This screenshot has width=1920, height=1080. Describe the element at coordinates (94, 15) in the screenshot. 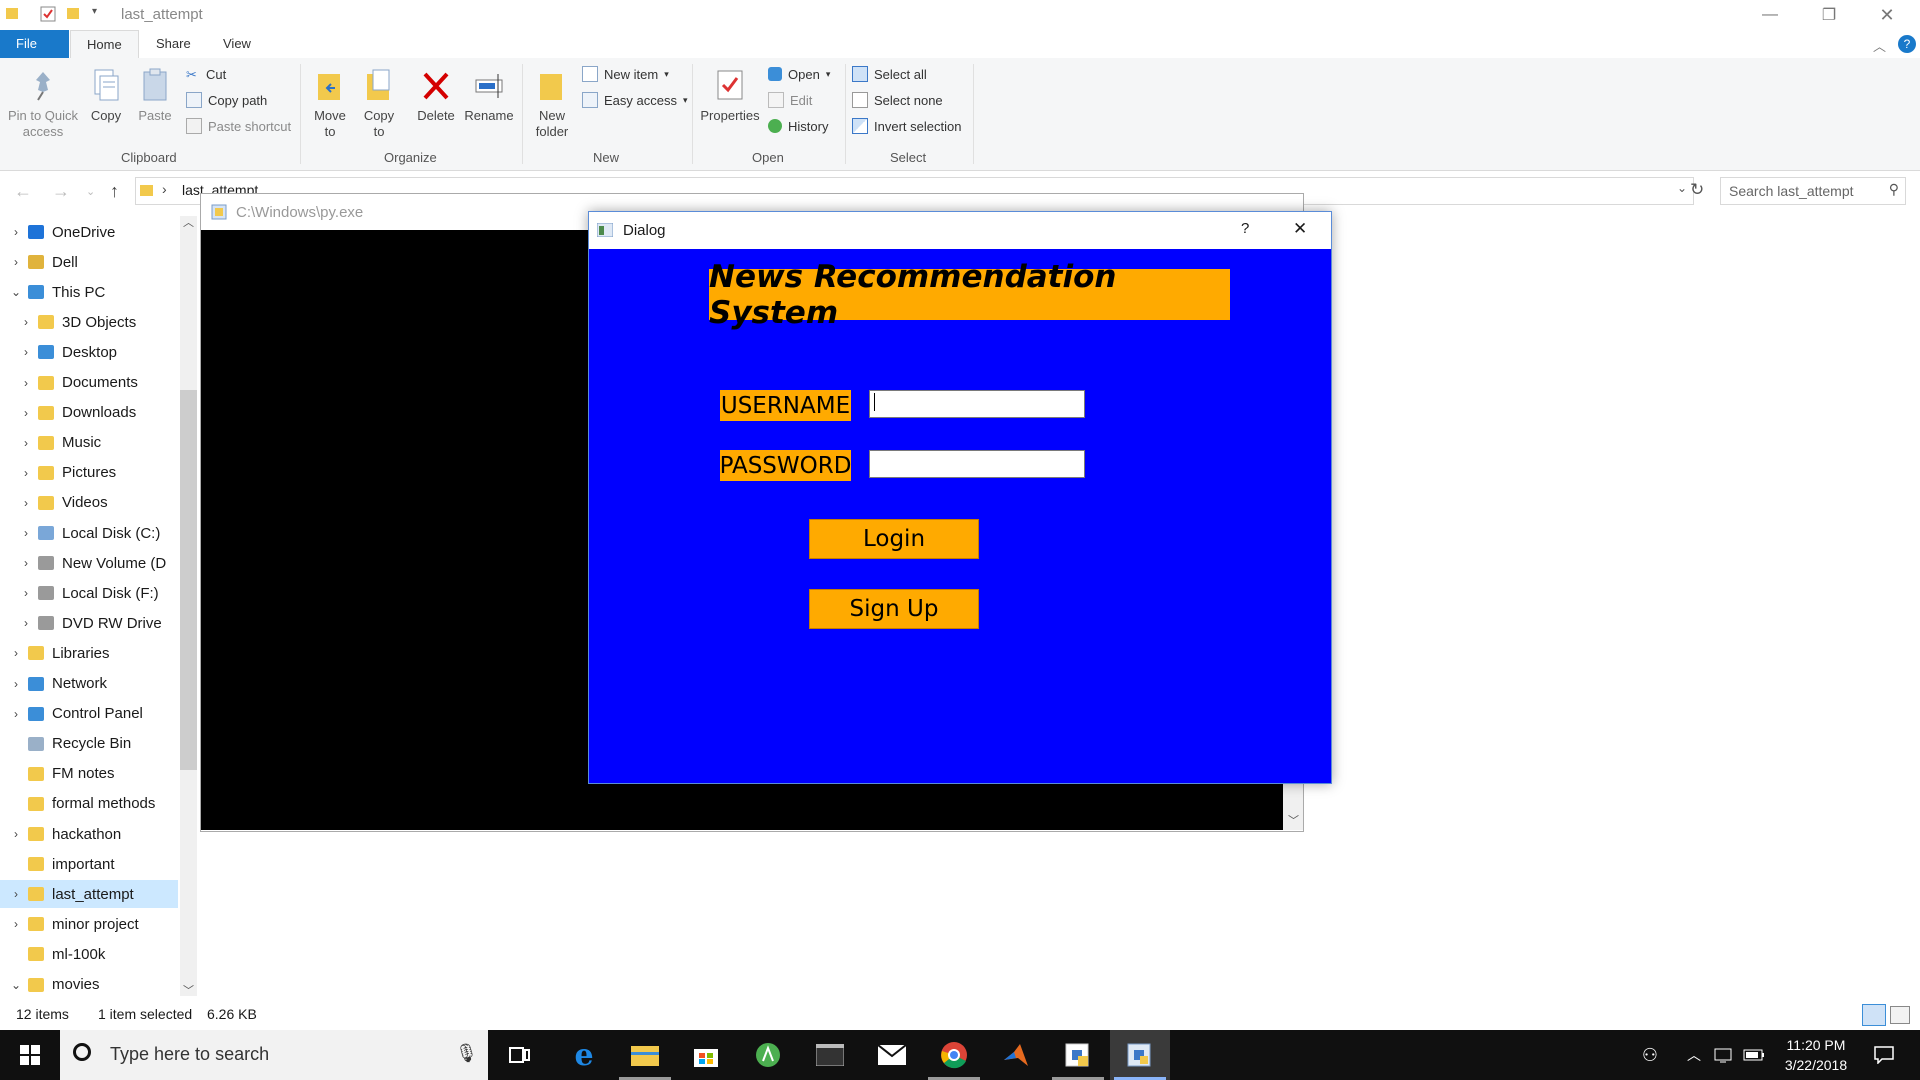

I see `customize-qa-dropdown-icon: ▾` at that location.